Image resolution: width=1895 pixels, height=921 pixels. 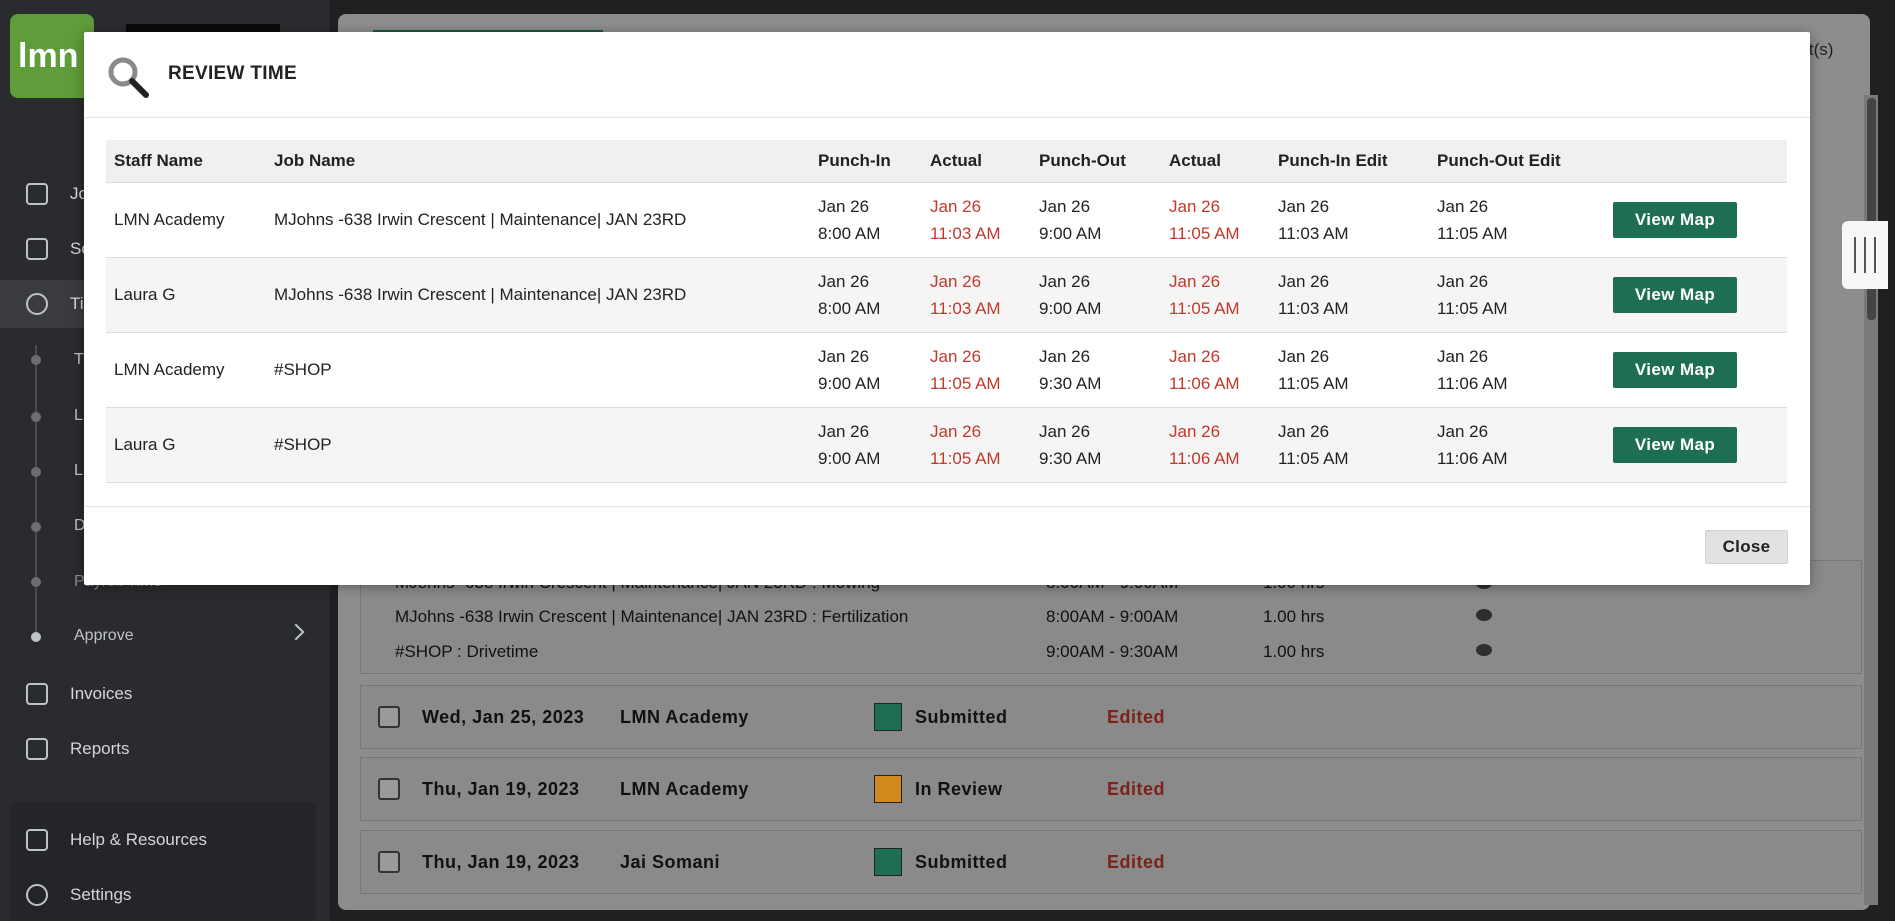 What do you see at coordinates (1517, 161) in the screenshot?
I see `column-header: Punch-Out Edit` at bounding box center [1517, 161].